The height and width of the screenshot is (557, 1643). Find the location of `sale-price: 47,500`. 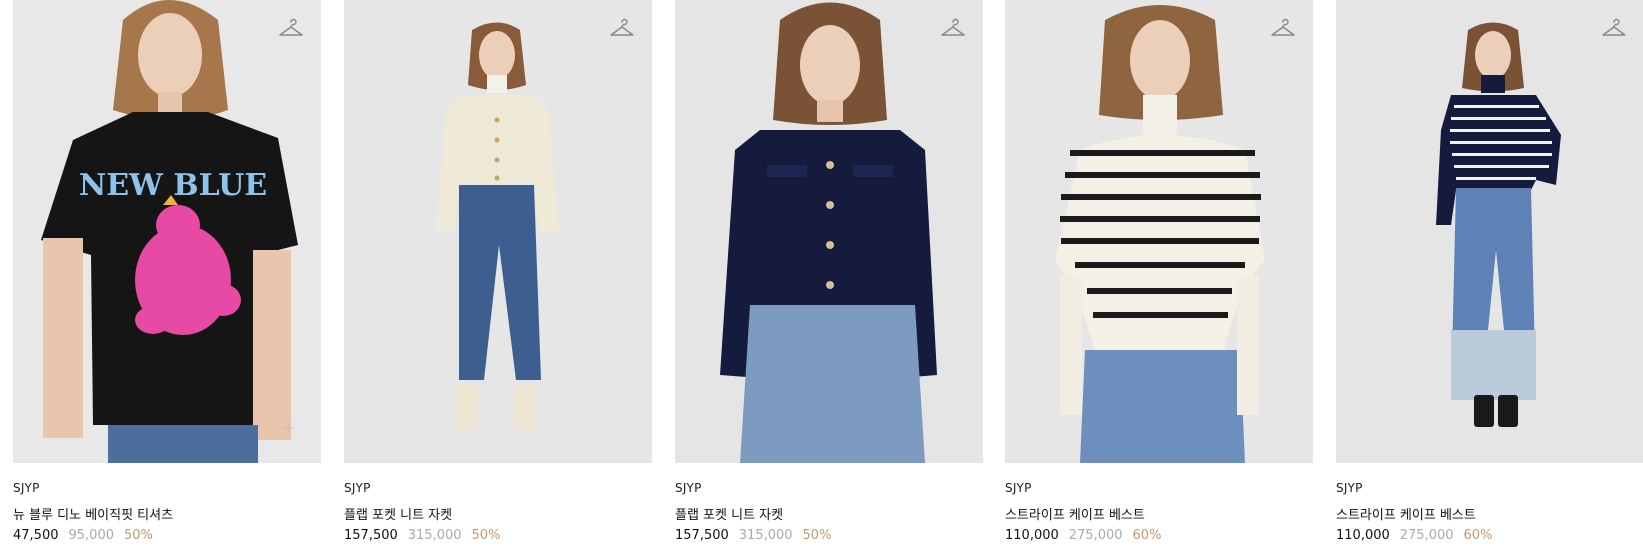

sale-price: 47,500 is located at coordinates (36, 535).